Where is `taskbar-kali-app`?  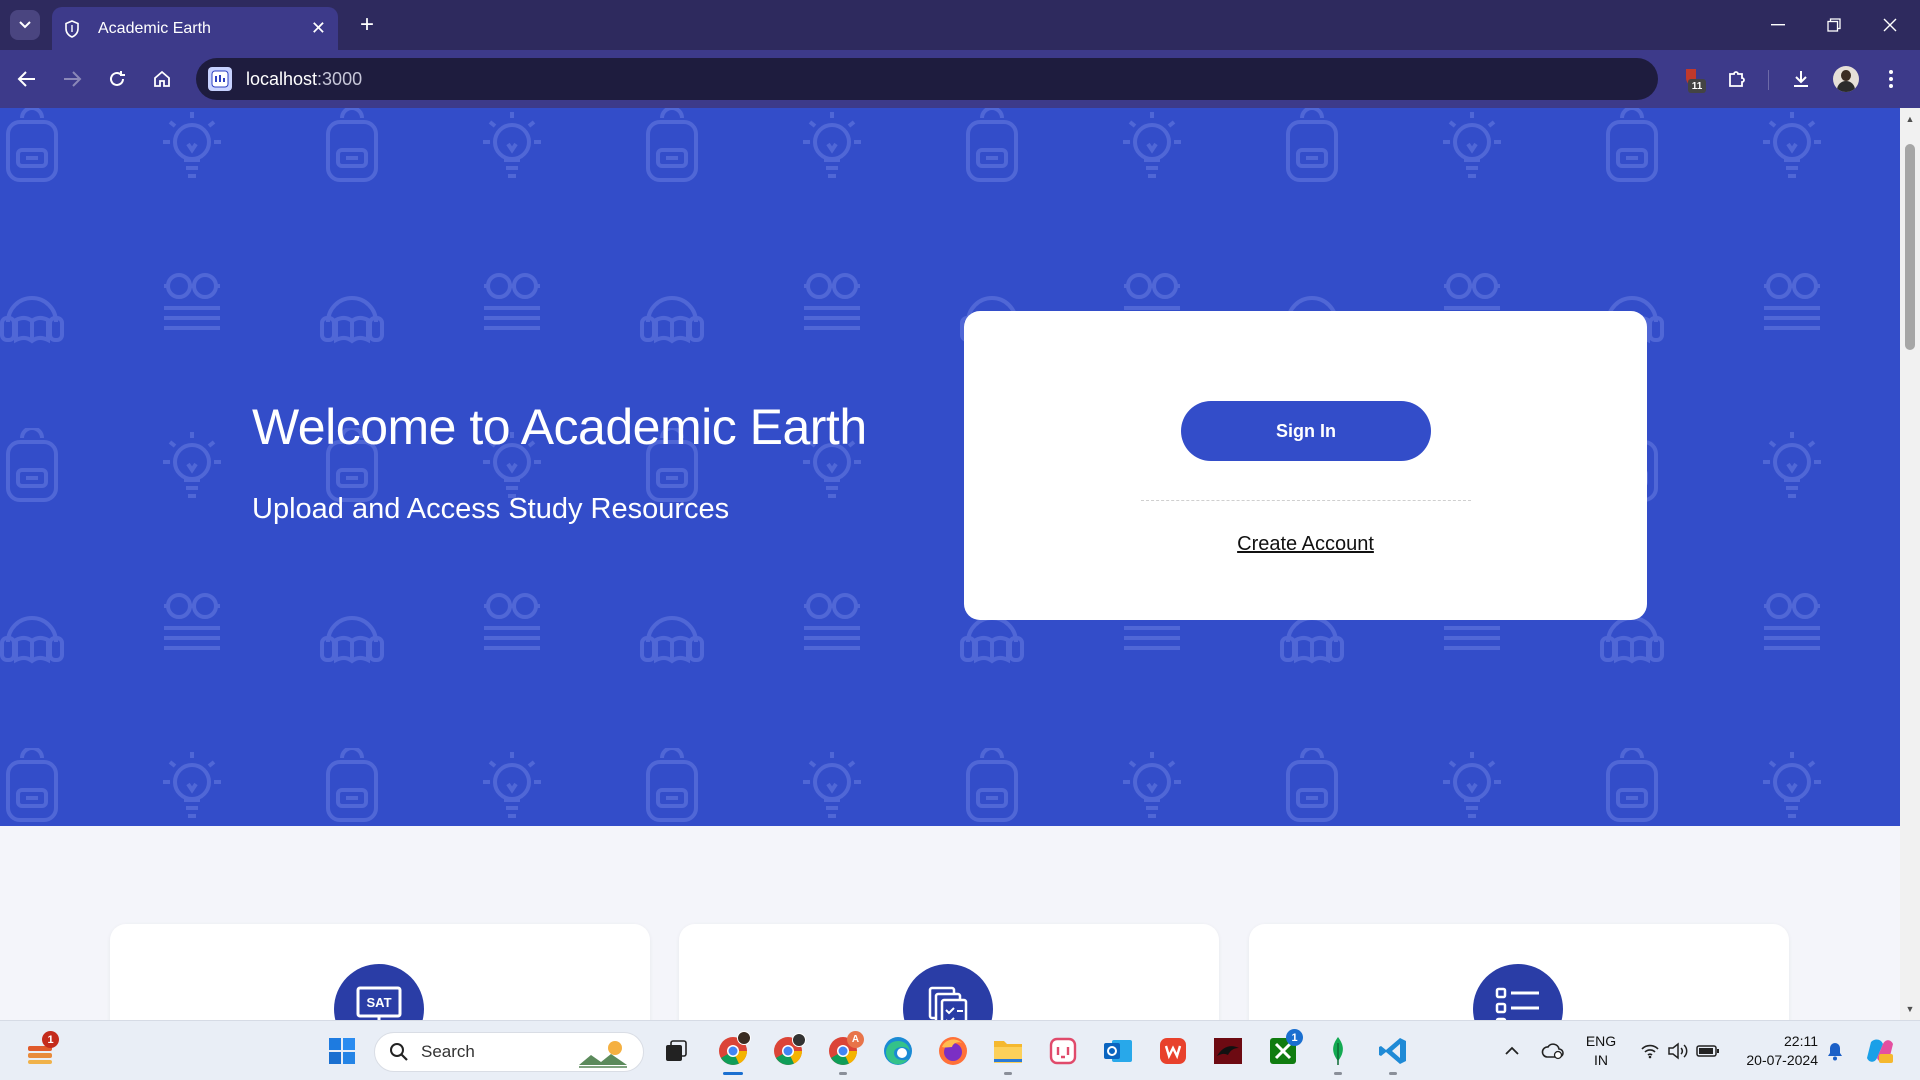
taskbar-kali-app is located at coordinates (1228, 1051).